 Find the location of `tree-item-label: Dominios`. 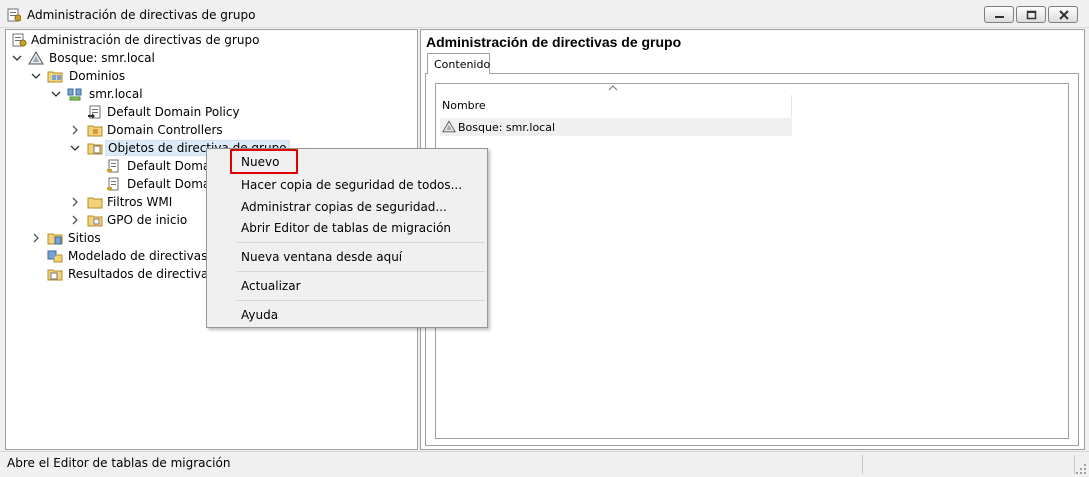

tree-item-label: Dominios is located at coordinates (97, 76).